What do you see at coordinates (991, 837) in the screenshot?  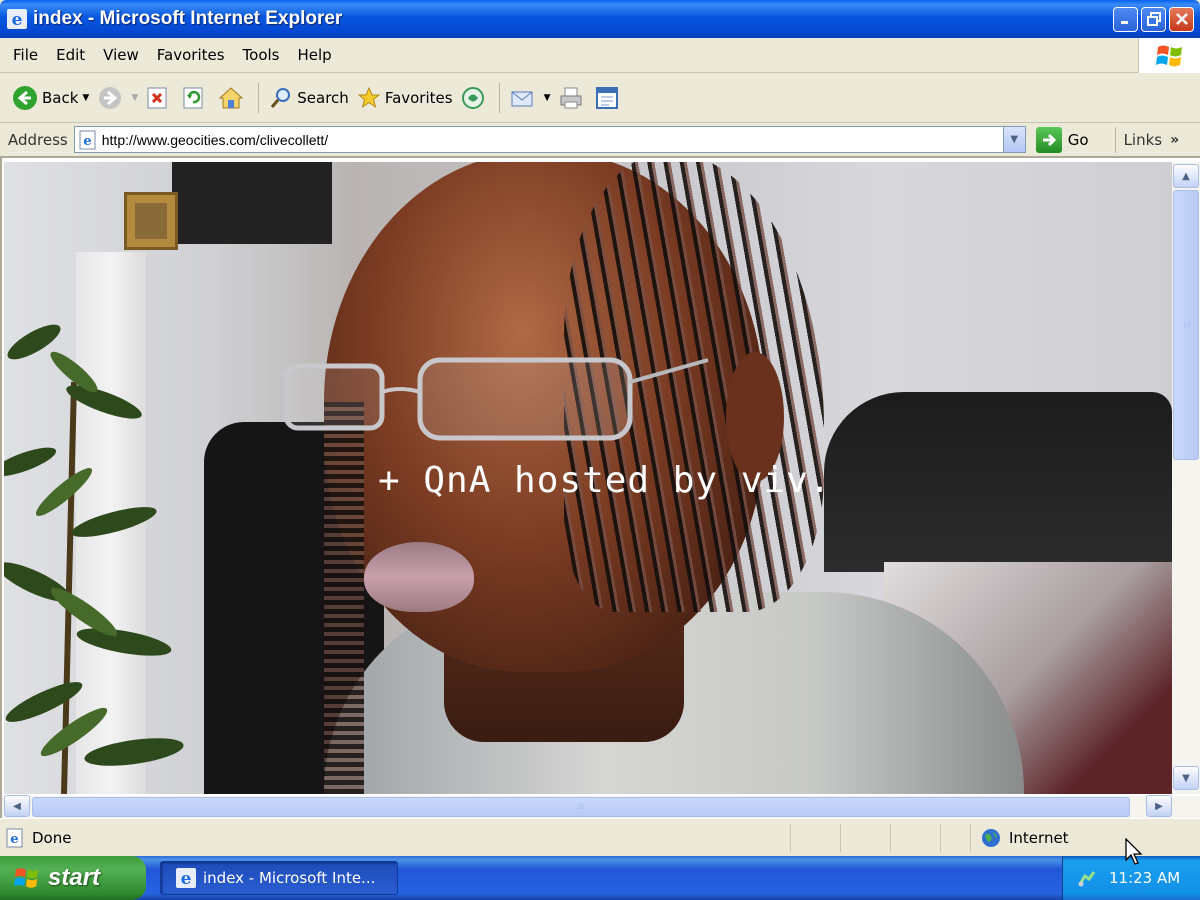 I see `globe-icon` at bounding box center [991, 837].